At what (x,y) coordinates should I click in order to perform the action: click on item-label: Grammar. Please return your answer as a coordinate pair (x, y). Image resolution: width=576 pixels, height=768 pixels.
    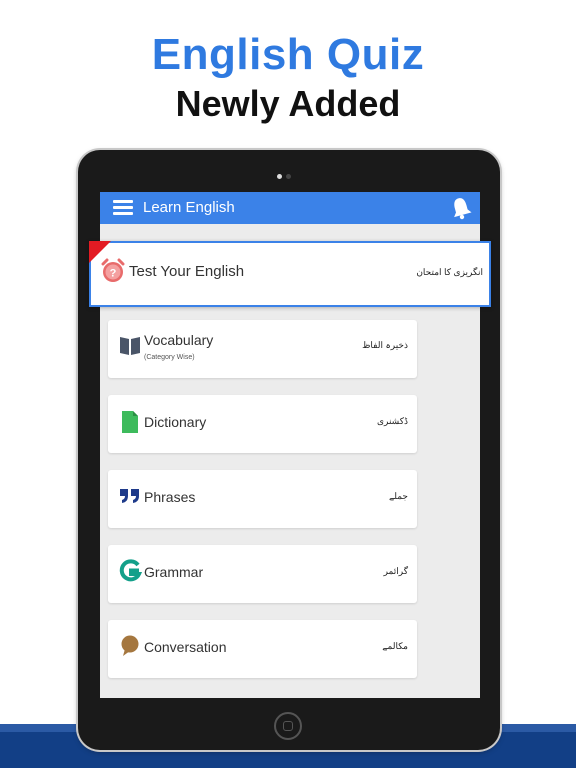
    Looking at the image, I should click on (174, 572).